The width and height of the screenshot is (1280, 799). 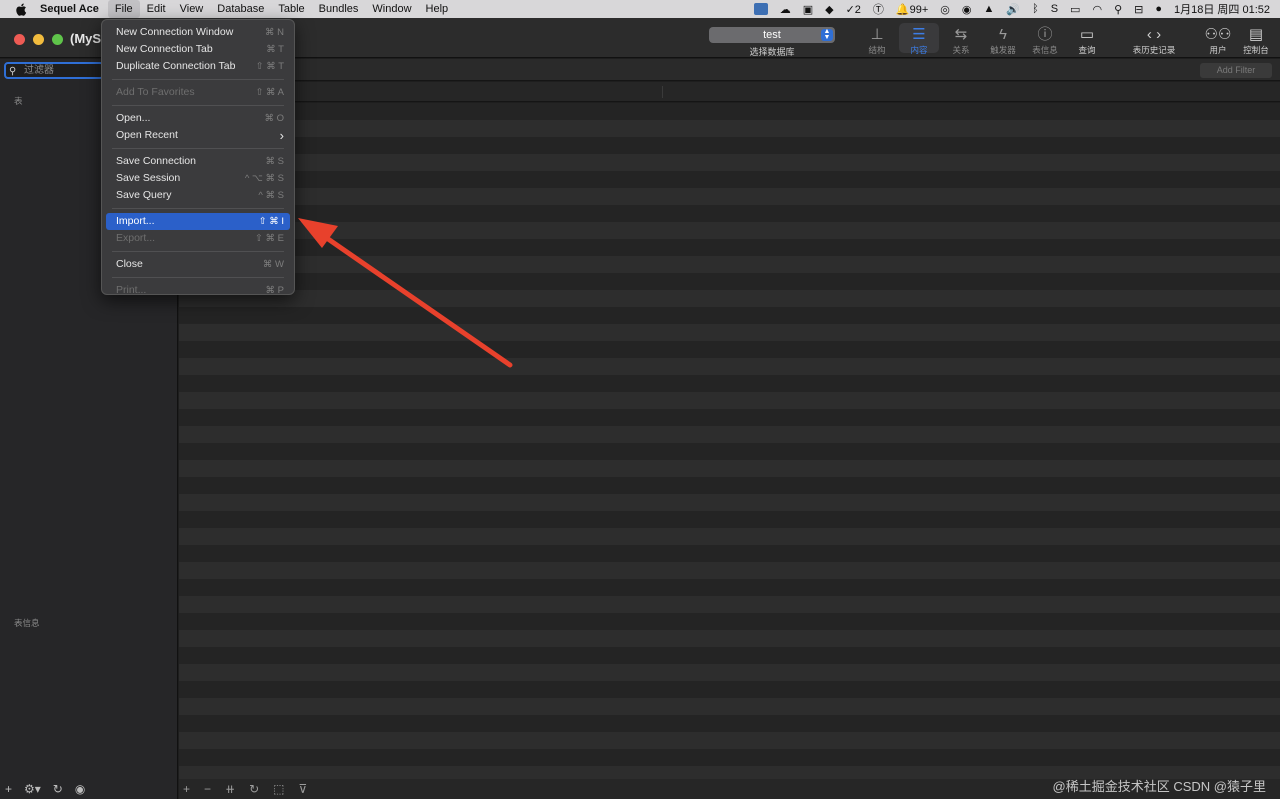 What do you see at coordinates (74, 9) in the screenshot?
I see `menu-app-name: Sequel Ace` at bounding box center [74, 9].